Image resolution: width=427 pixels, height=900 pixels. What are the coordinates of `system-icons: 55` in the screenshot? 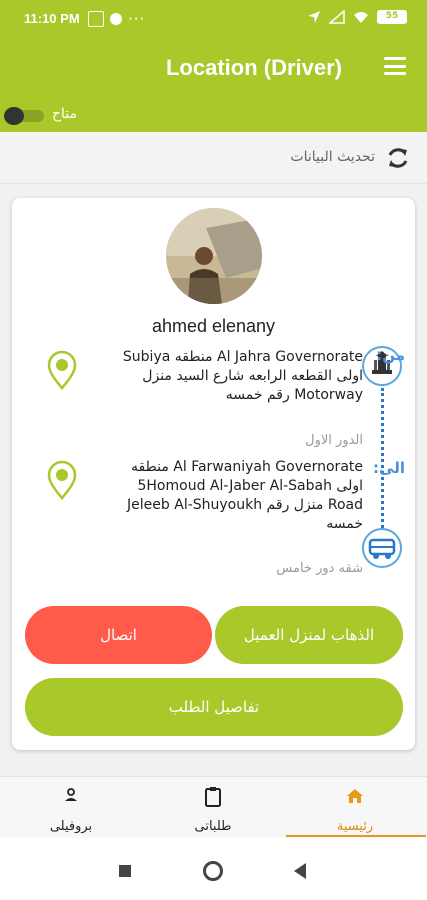 It's located at (357, 17).